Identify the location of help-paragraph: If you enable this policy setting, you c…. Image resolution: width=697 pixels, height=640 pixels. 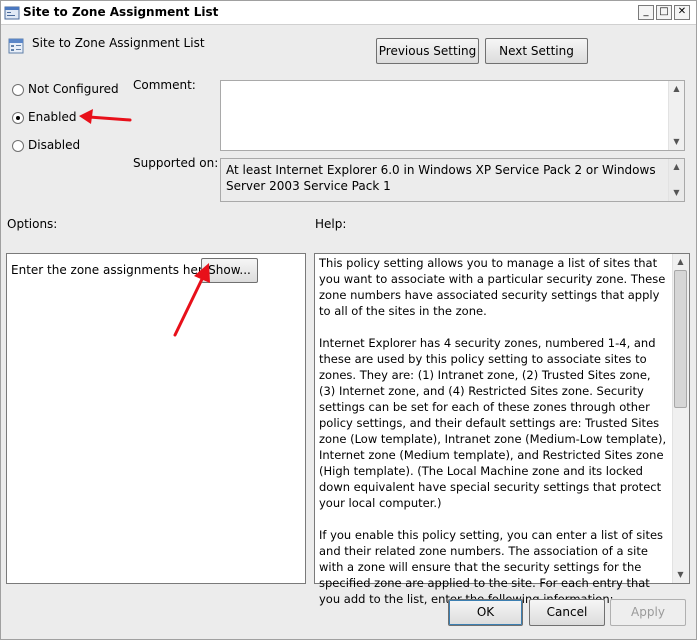
(491, 567).